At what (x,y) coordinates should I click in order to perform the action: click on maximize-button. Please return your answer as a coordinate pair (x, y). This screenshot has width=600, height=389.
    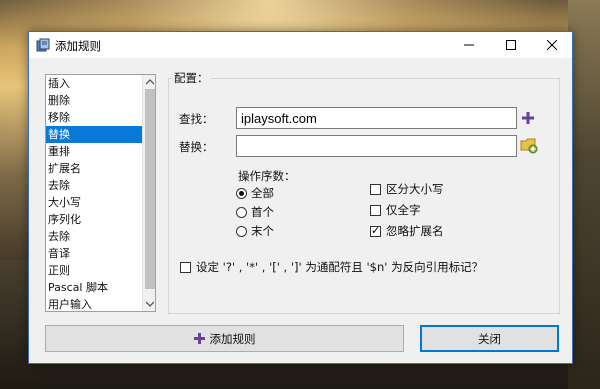
    Looking at the image, I should click on (511, 45).